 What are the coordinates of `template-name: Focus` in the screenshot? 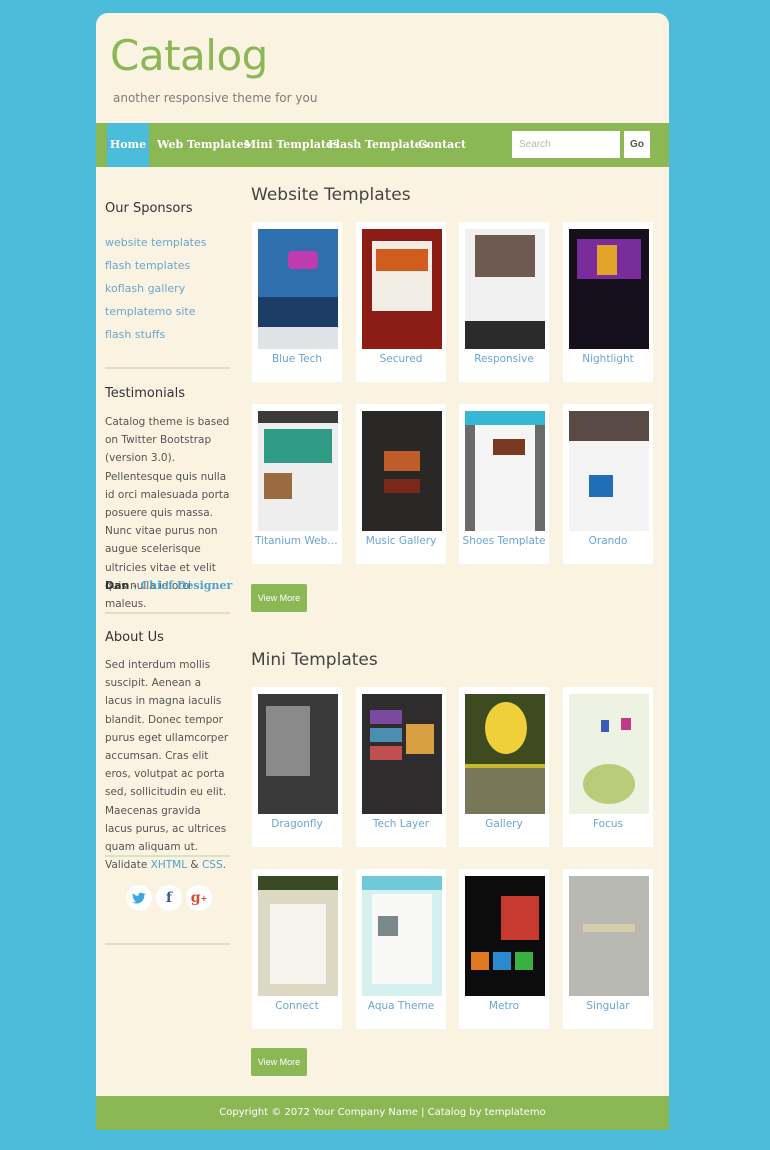 It's located at (608, 824).